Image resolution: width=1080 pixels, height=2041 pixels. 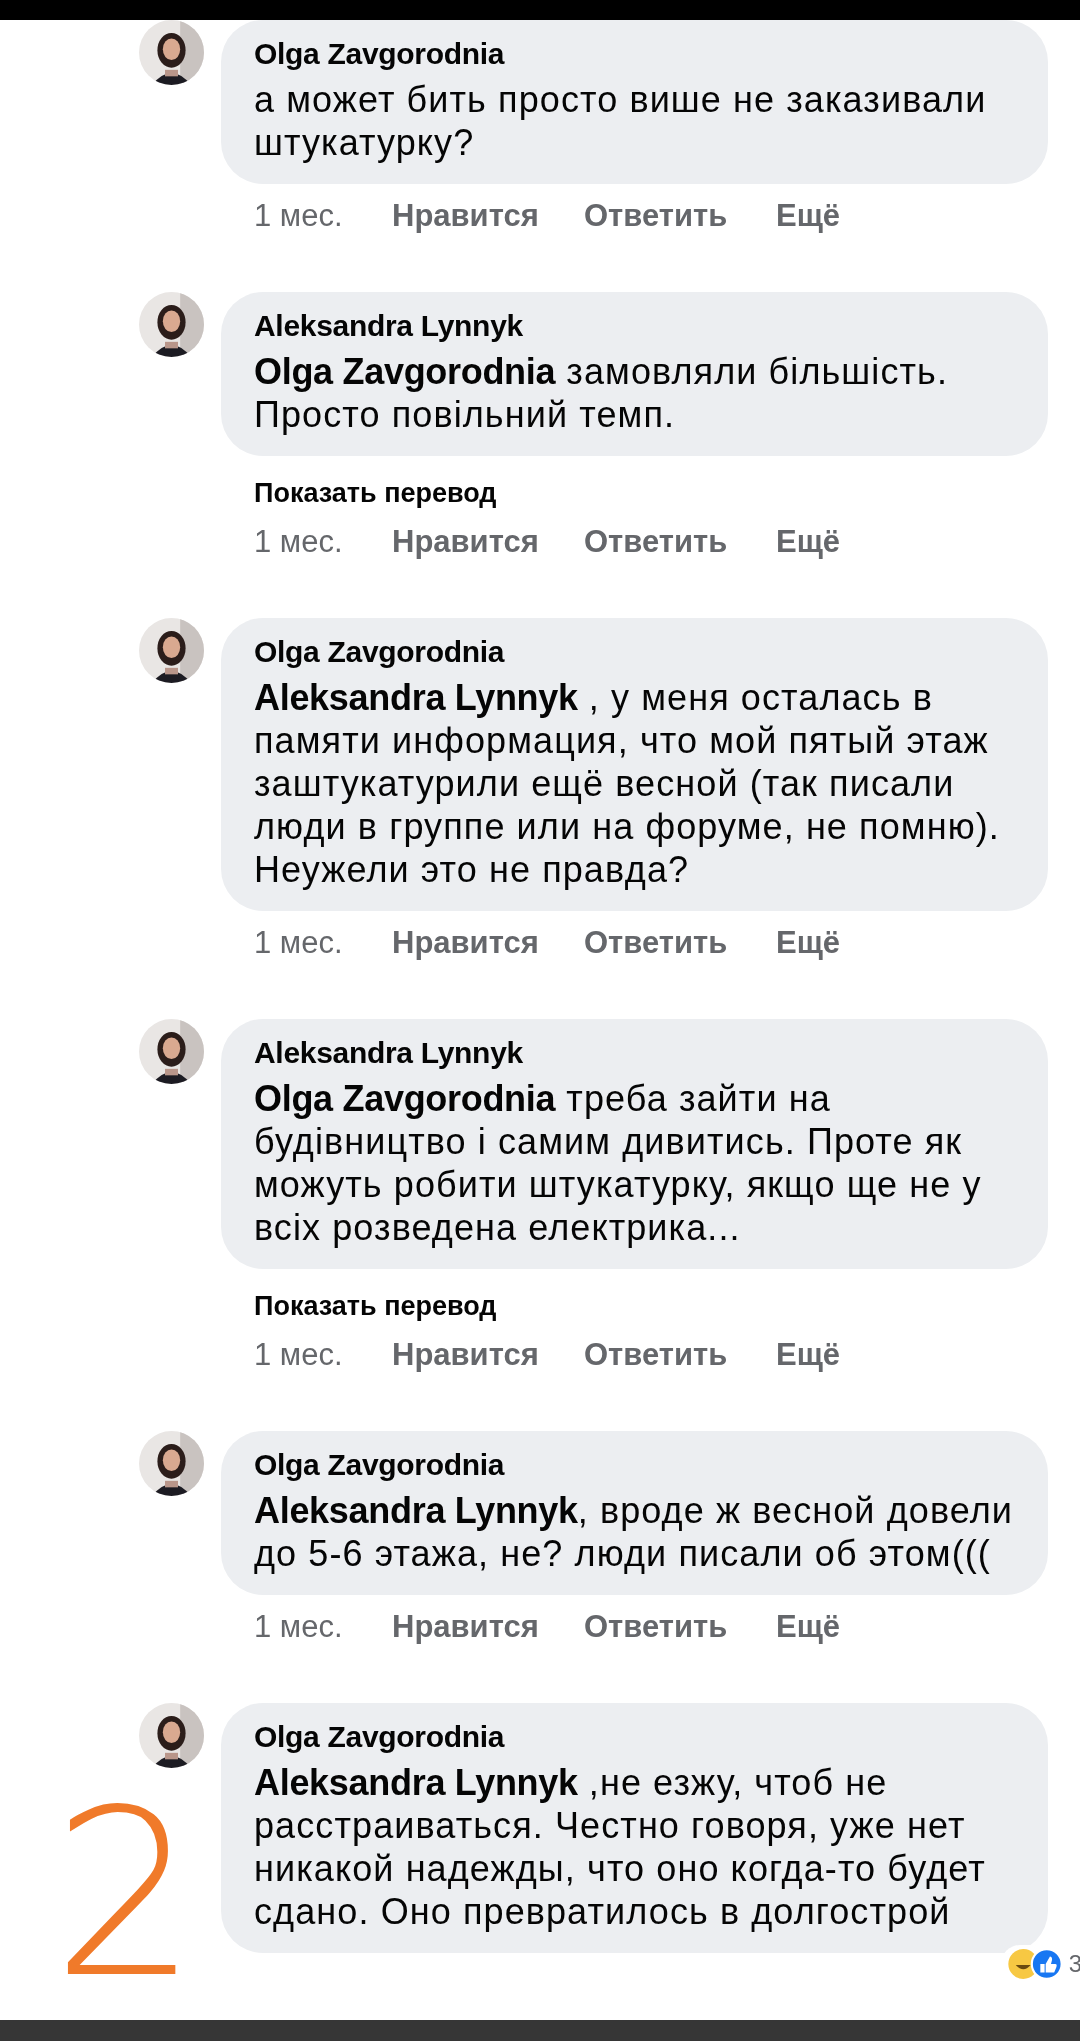 What do you see at coordinates (620, 1847) in the screenshot?
I see `comment-text: Aleksandra Lynnyk ,не езжу, чтоб не расстраиваться. Честно говоря, уже нет никакой надежды, что оно когда-то будет сдано. Оно превратилось в долгострой` at bounding box center [620, 1847].